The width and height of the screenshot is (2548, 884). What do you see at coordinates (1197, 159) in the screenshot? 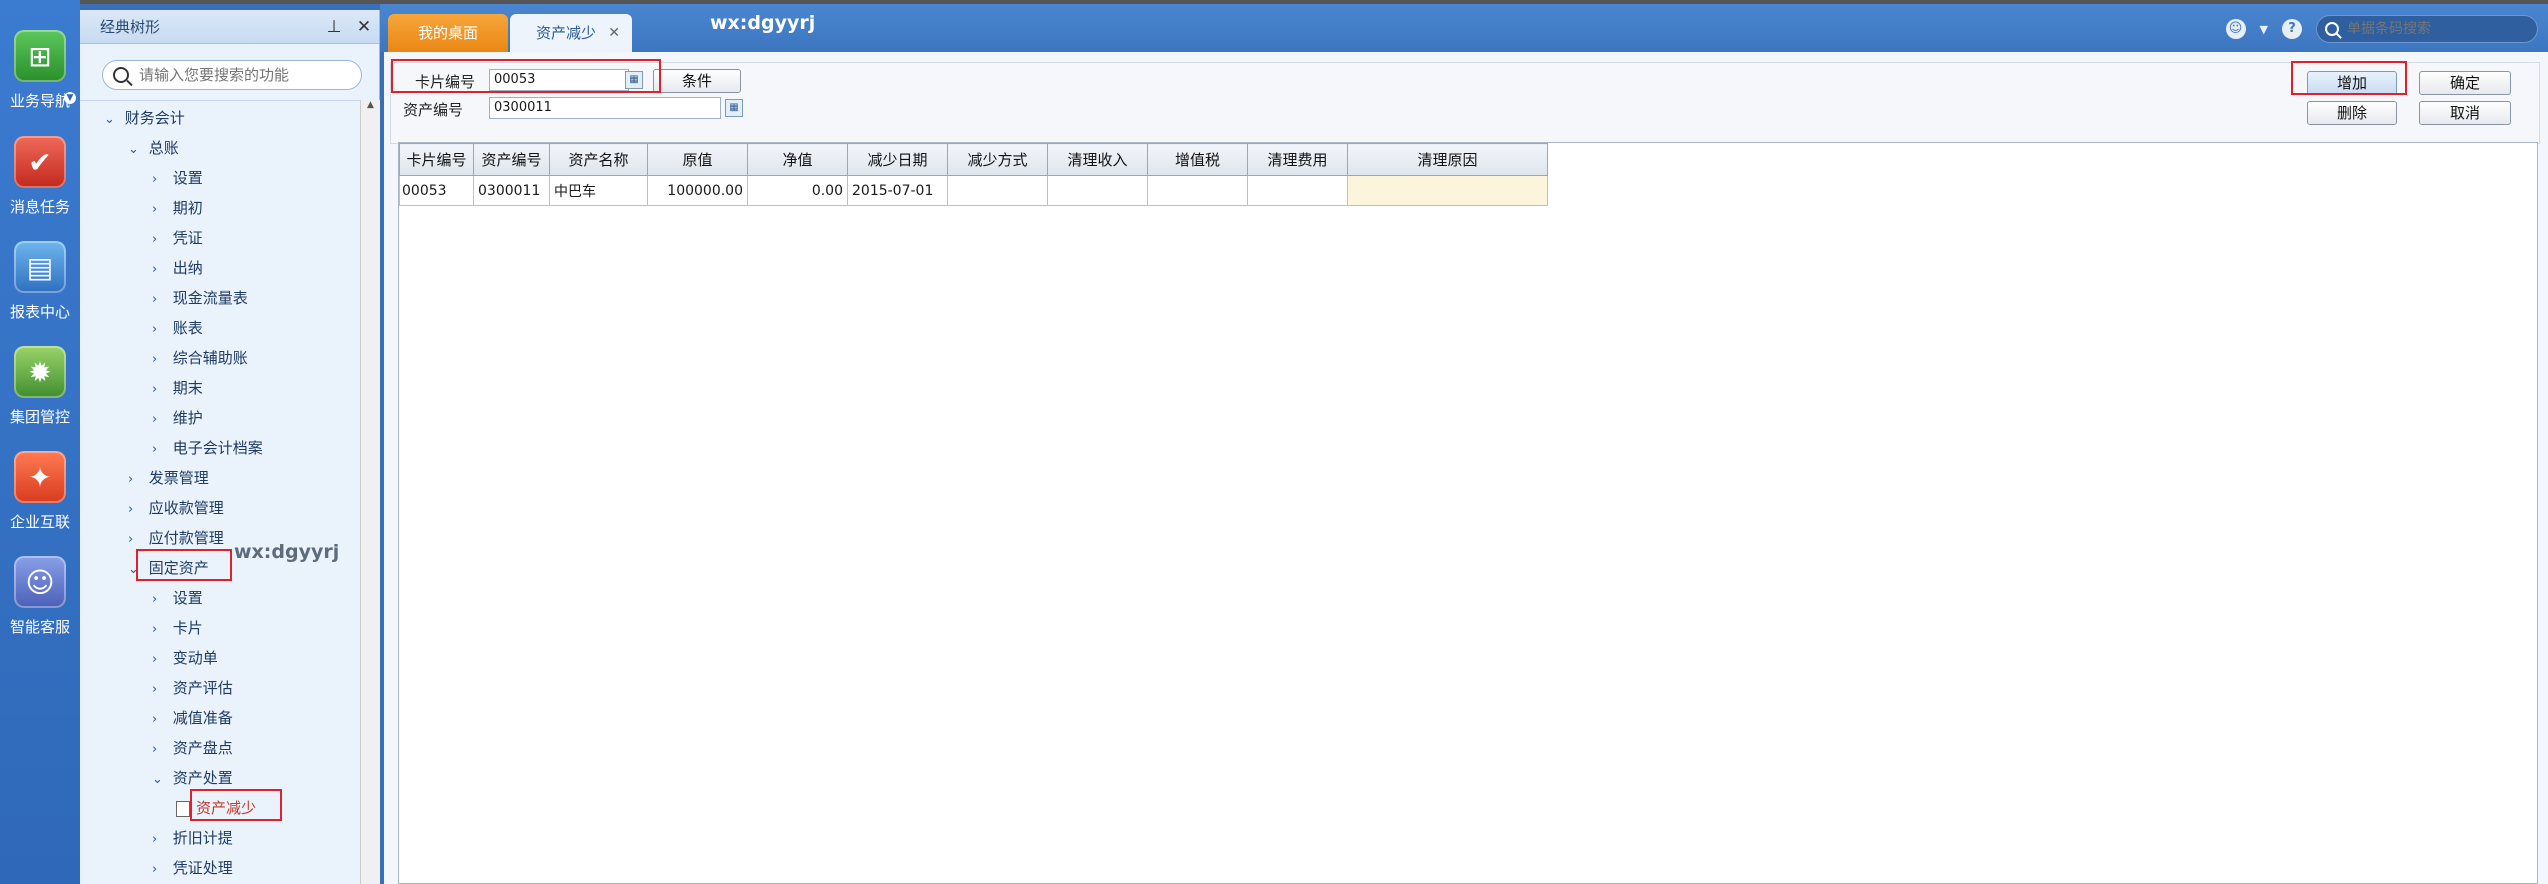
I see `column-header: 增值税` at bounding box center [1197, 159].